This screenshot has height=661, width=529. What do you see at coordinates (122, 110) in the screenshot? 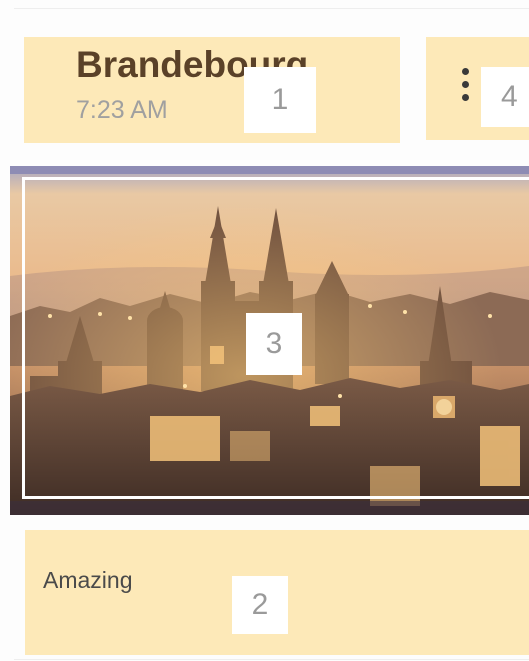
I see `timestamp: 7:23 AM` at bounding box center [122, 110].